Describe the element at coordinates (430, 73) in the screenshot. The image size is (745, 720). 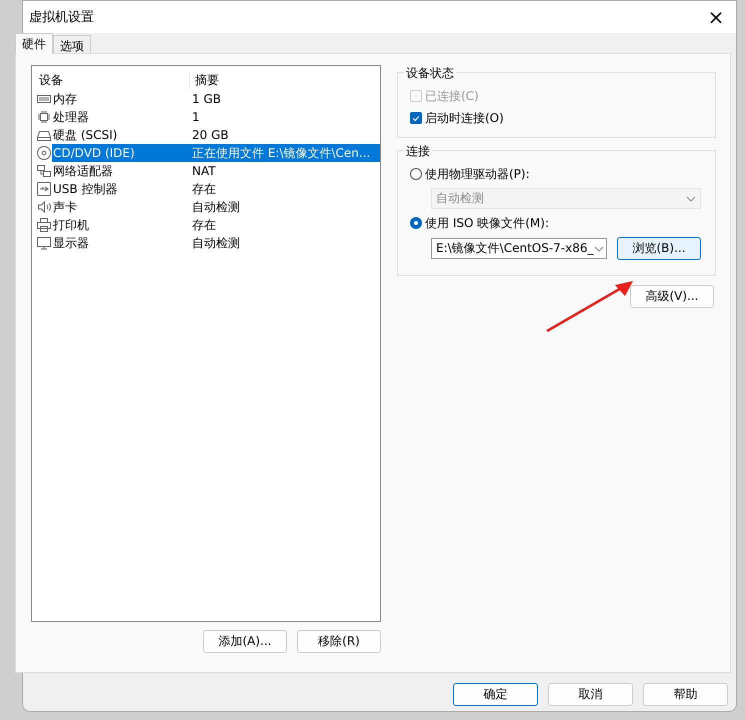
I see `group-title: 设备状态` at that location.